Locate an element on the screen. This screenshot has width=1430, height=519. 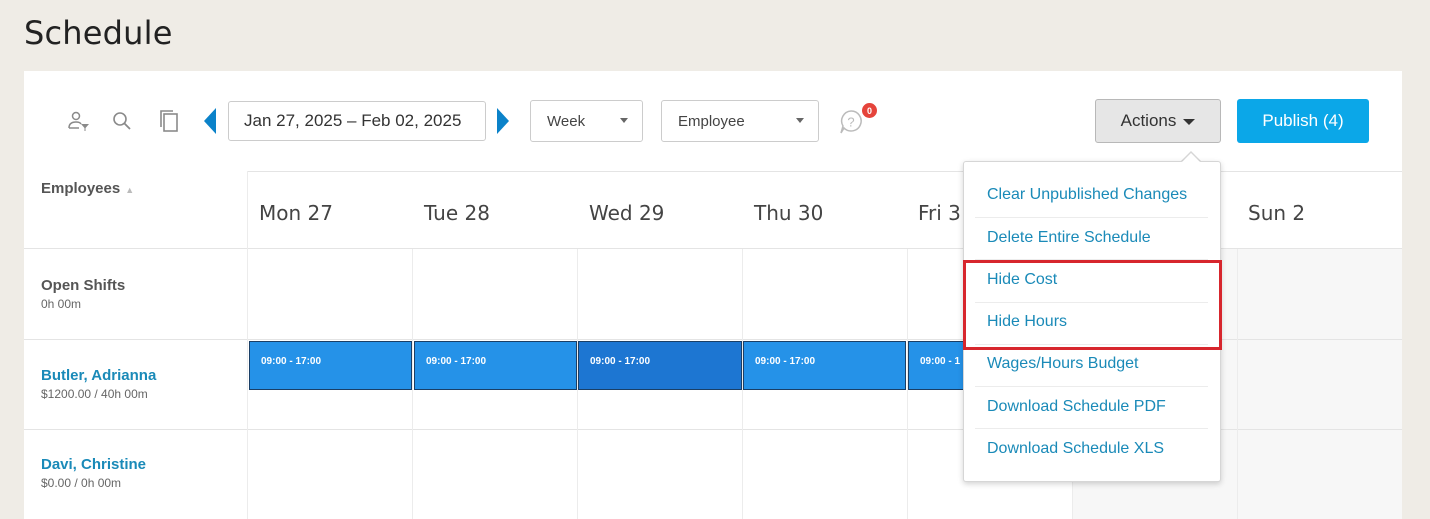
caret-down-icon is located at coordinates (1189, 122).